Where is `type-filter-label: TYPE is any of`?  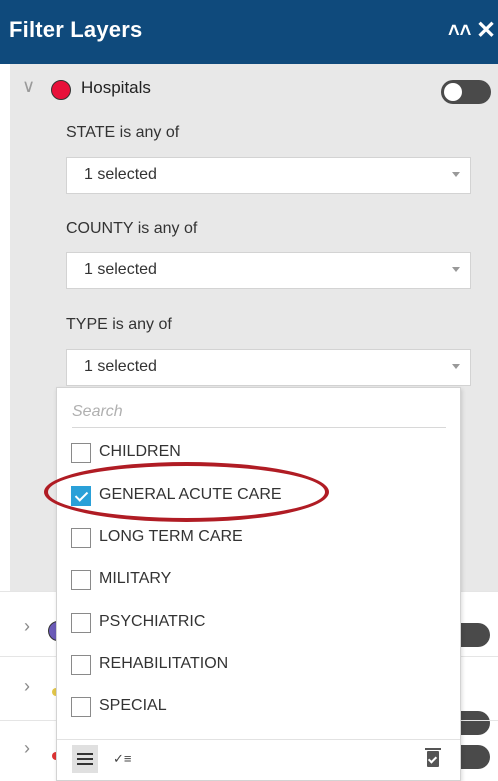
type-filter-label: TYPE is any of is located at coordinates (119, 324).